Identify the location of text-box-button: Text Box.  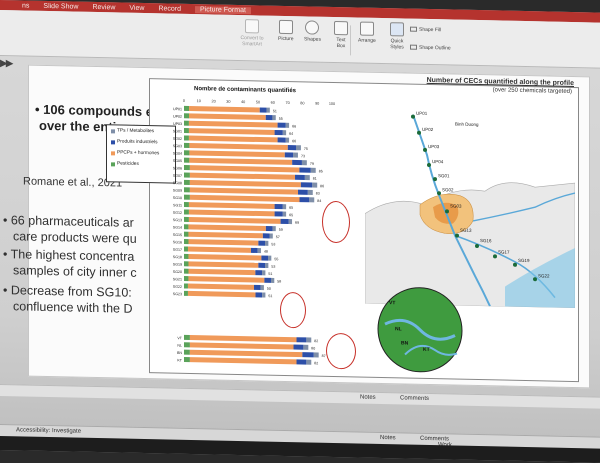
(341, 34).